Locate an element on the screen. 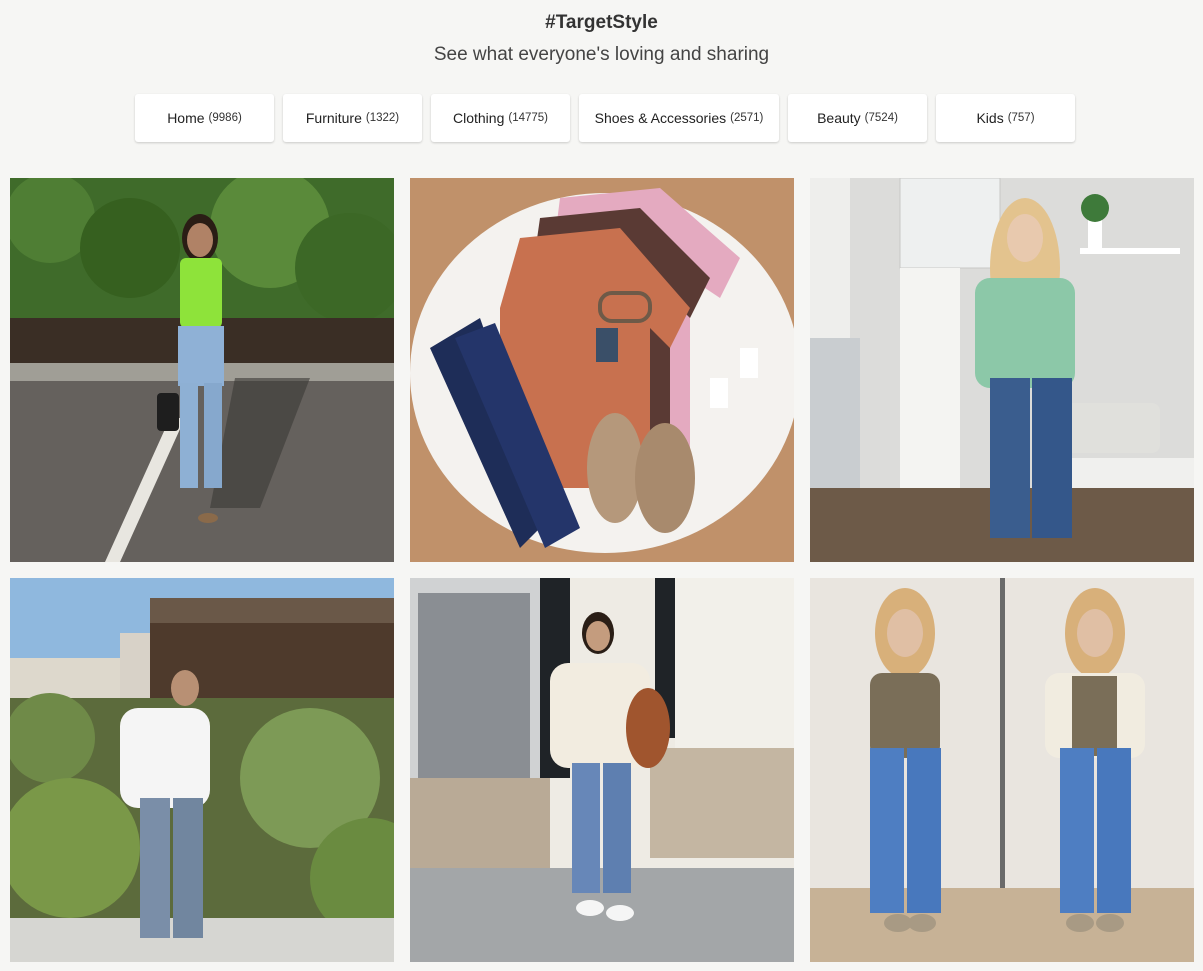  photo-woman-cable-sweater-porch is located at coordinates (602, 770).